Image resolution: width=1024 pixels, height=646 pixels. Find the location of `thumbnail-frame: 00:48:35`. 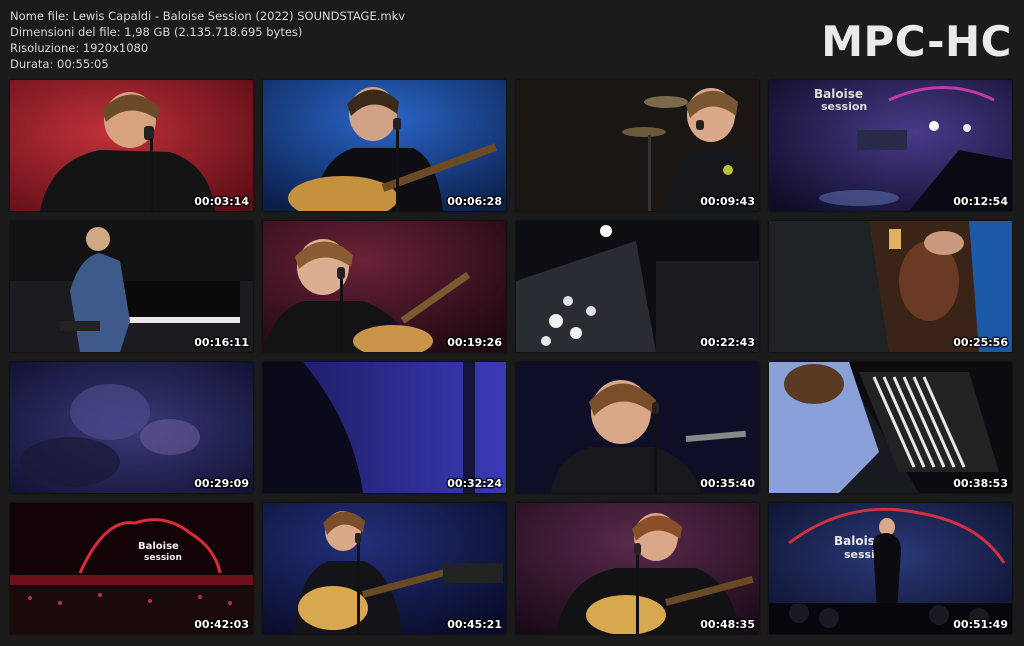

thumbnail-frame: 00:48:35 is located at coordinates (637, 568).